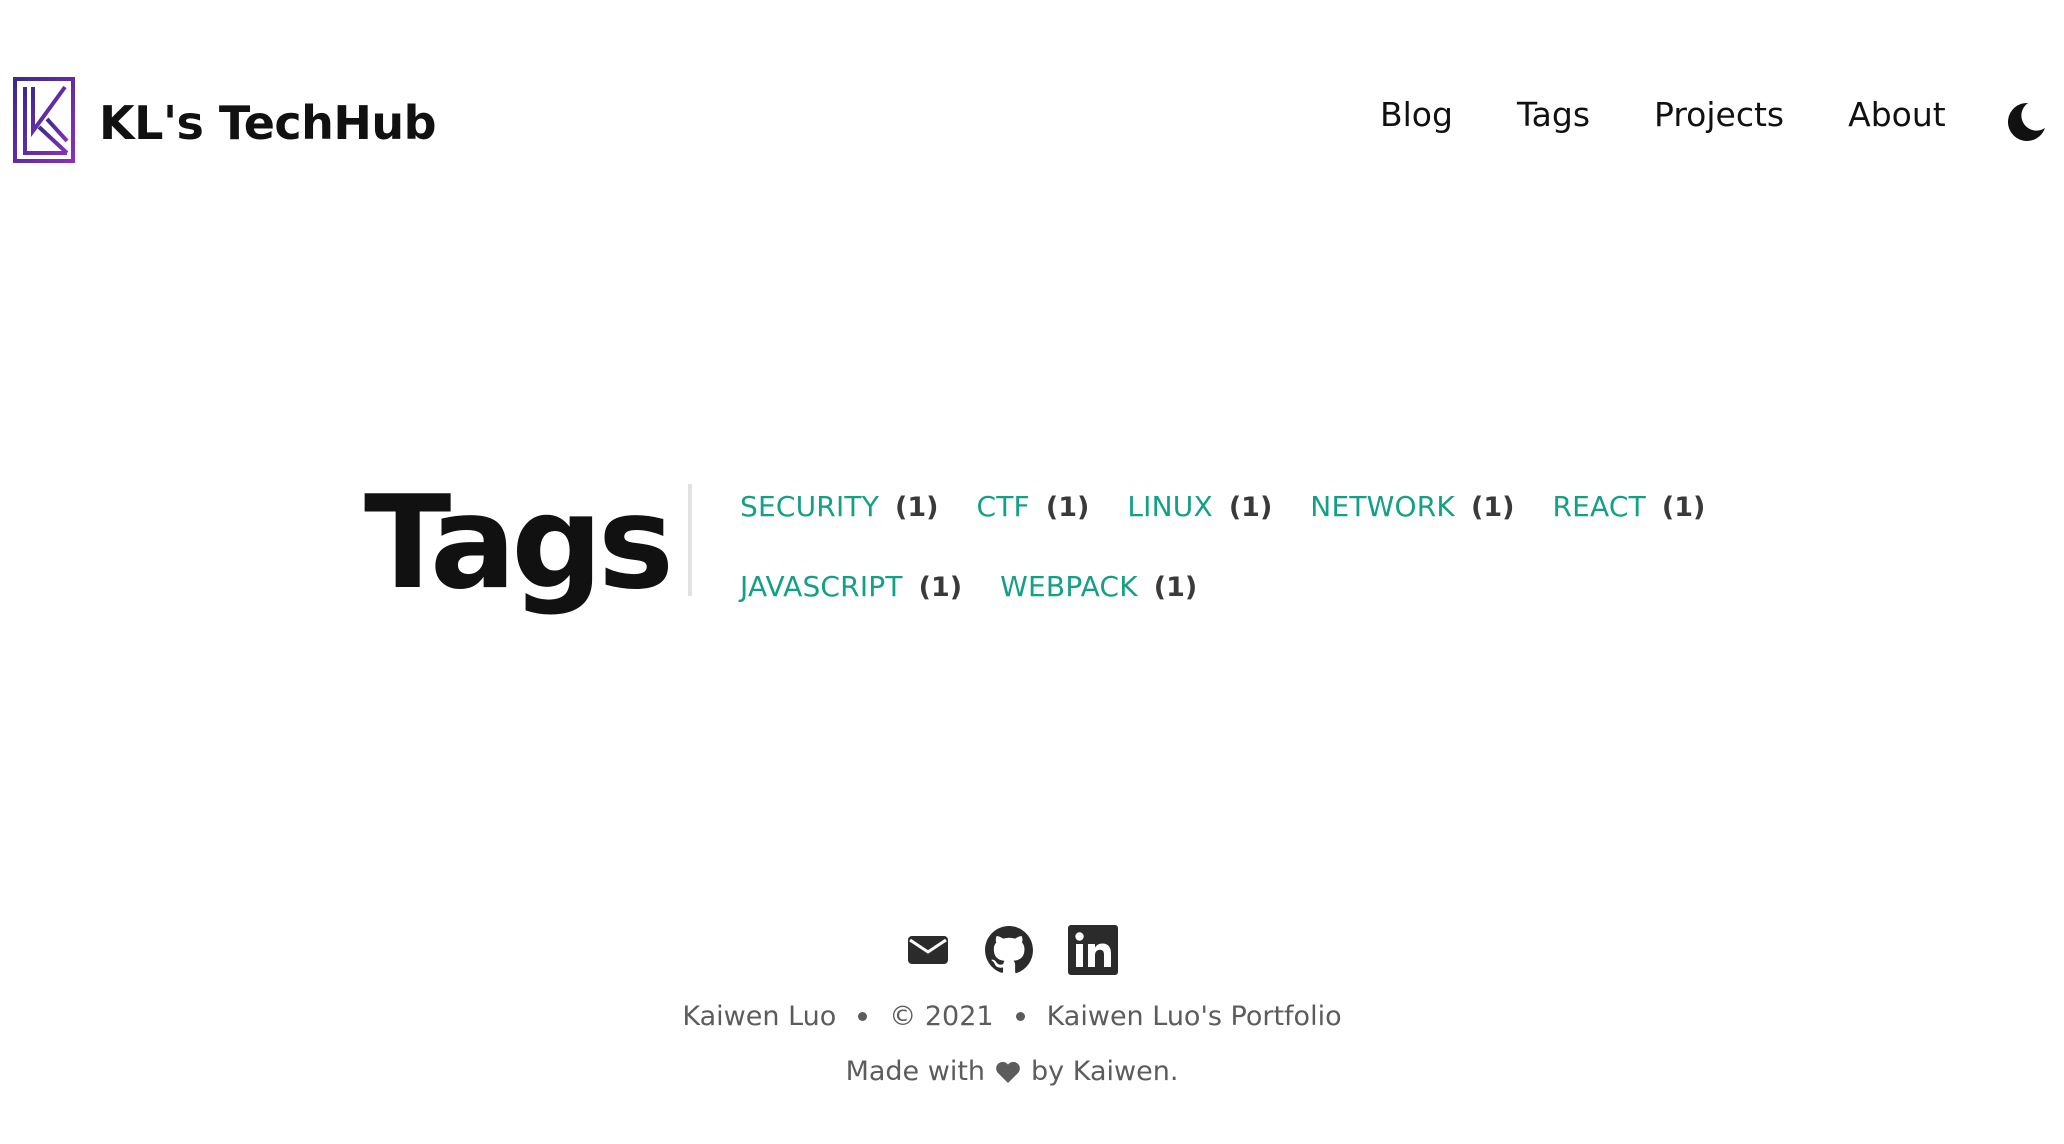 This screenshot has width=2064, height=1144. I want to click on tag-item: JAVASCRIPT (1), so click(851, 586).